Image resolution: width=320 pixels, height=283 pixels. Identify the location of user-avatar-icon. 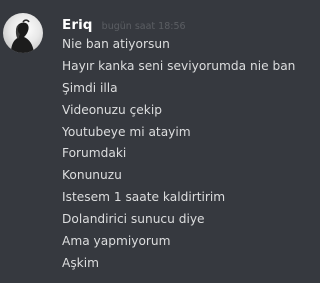
(23, 33).